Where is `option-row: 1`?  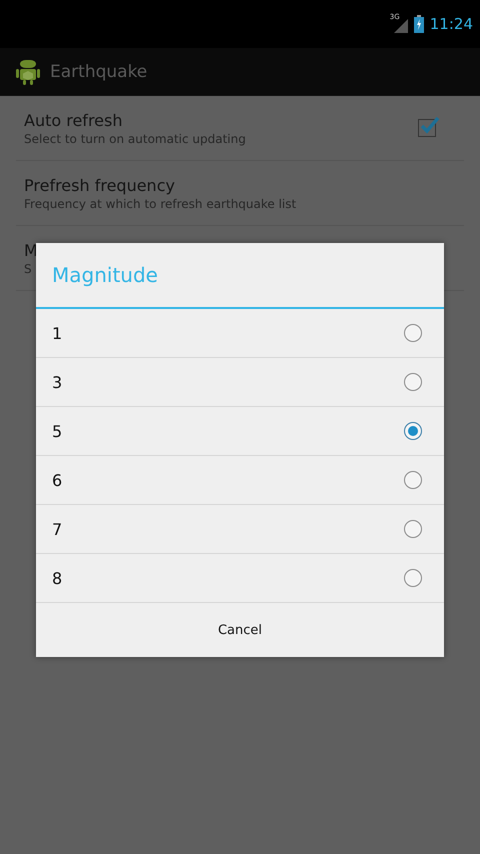
option-row: 1 is located at coordinates (240, 333).